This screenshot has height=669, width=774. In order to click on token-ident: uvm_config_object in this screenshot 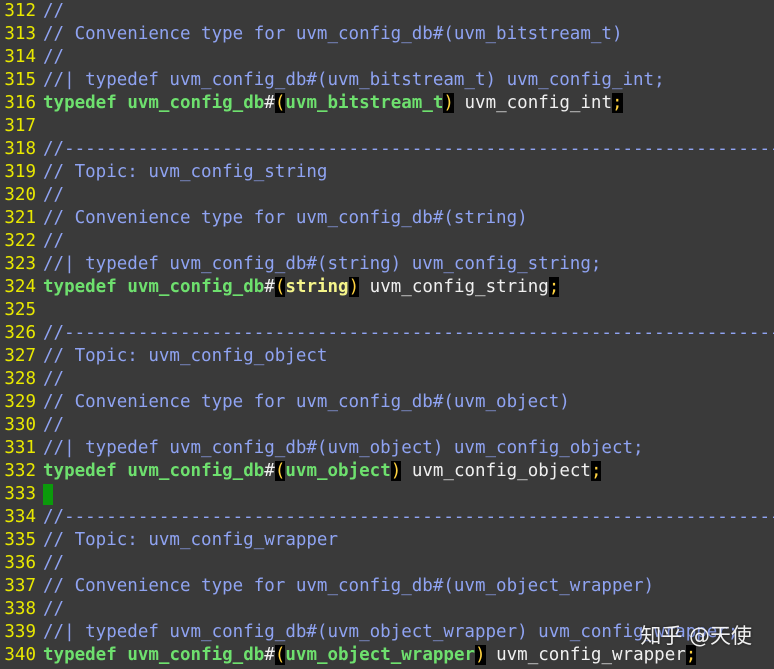, I will do `click(496, 471)`.